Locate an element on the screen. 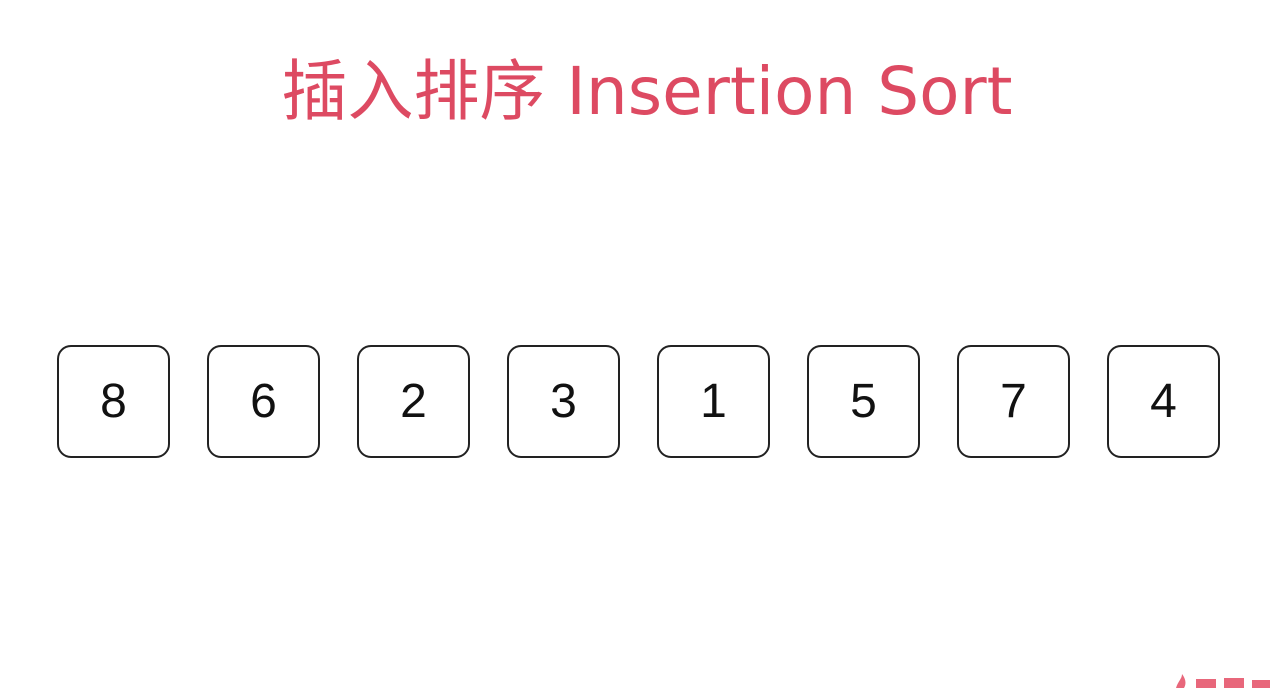 The height and width of the screenshot is (688, 1280). array-cell: 3 is located at coordinates (563, 401).